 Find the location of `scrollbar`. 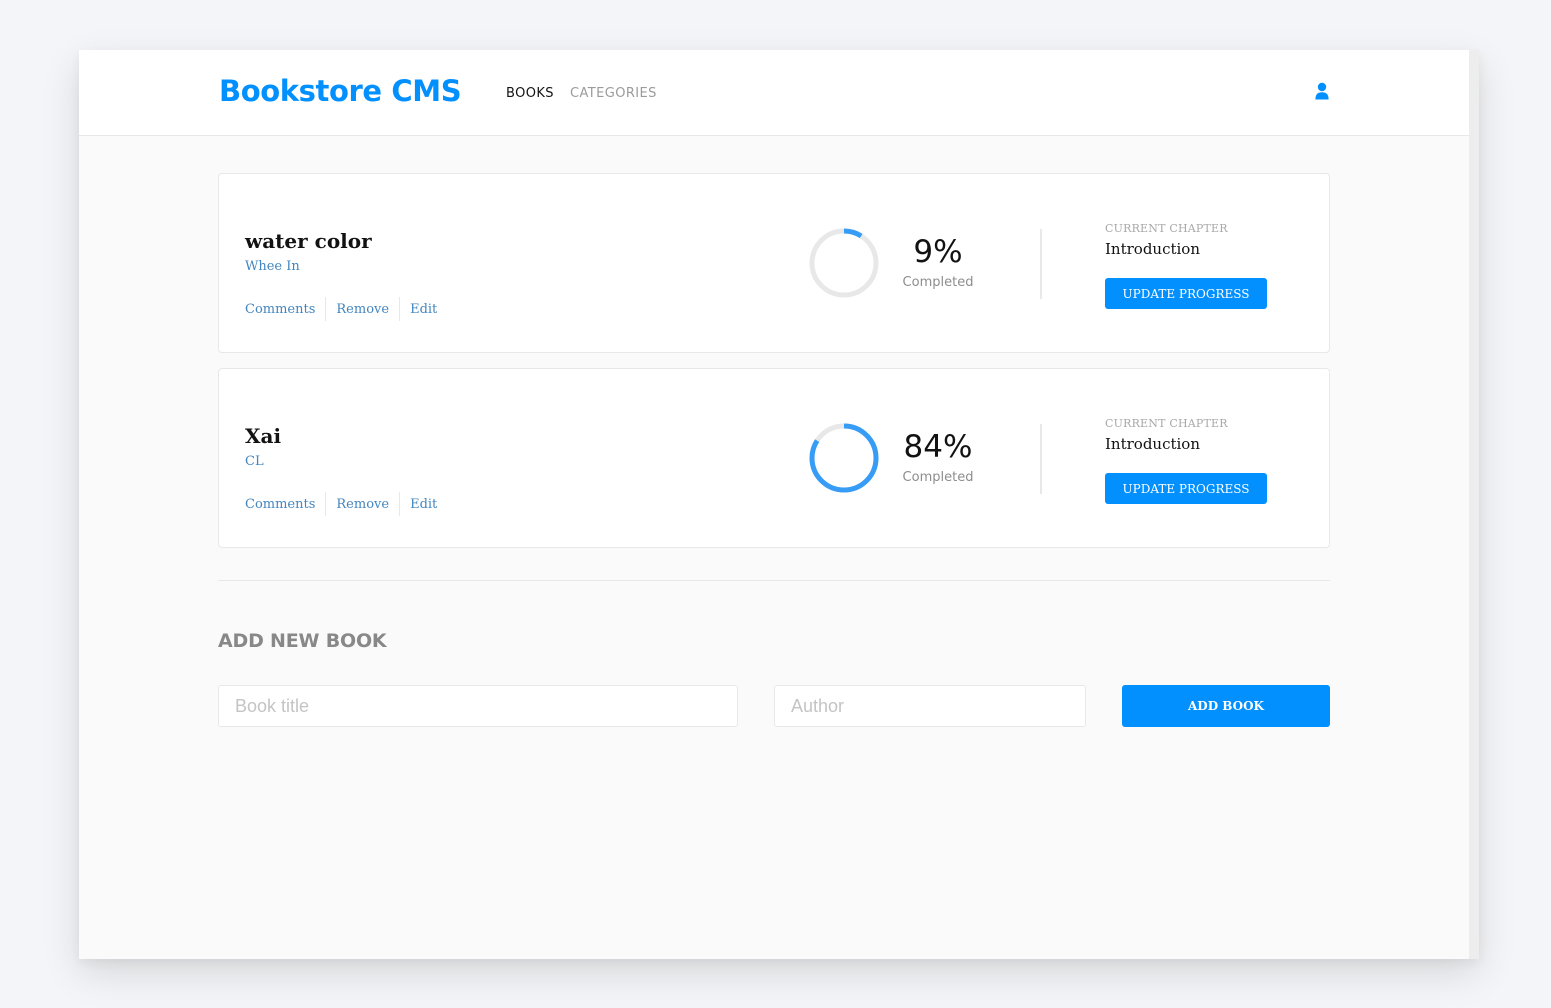

scrollbar is located at coordinates (1474, 504).